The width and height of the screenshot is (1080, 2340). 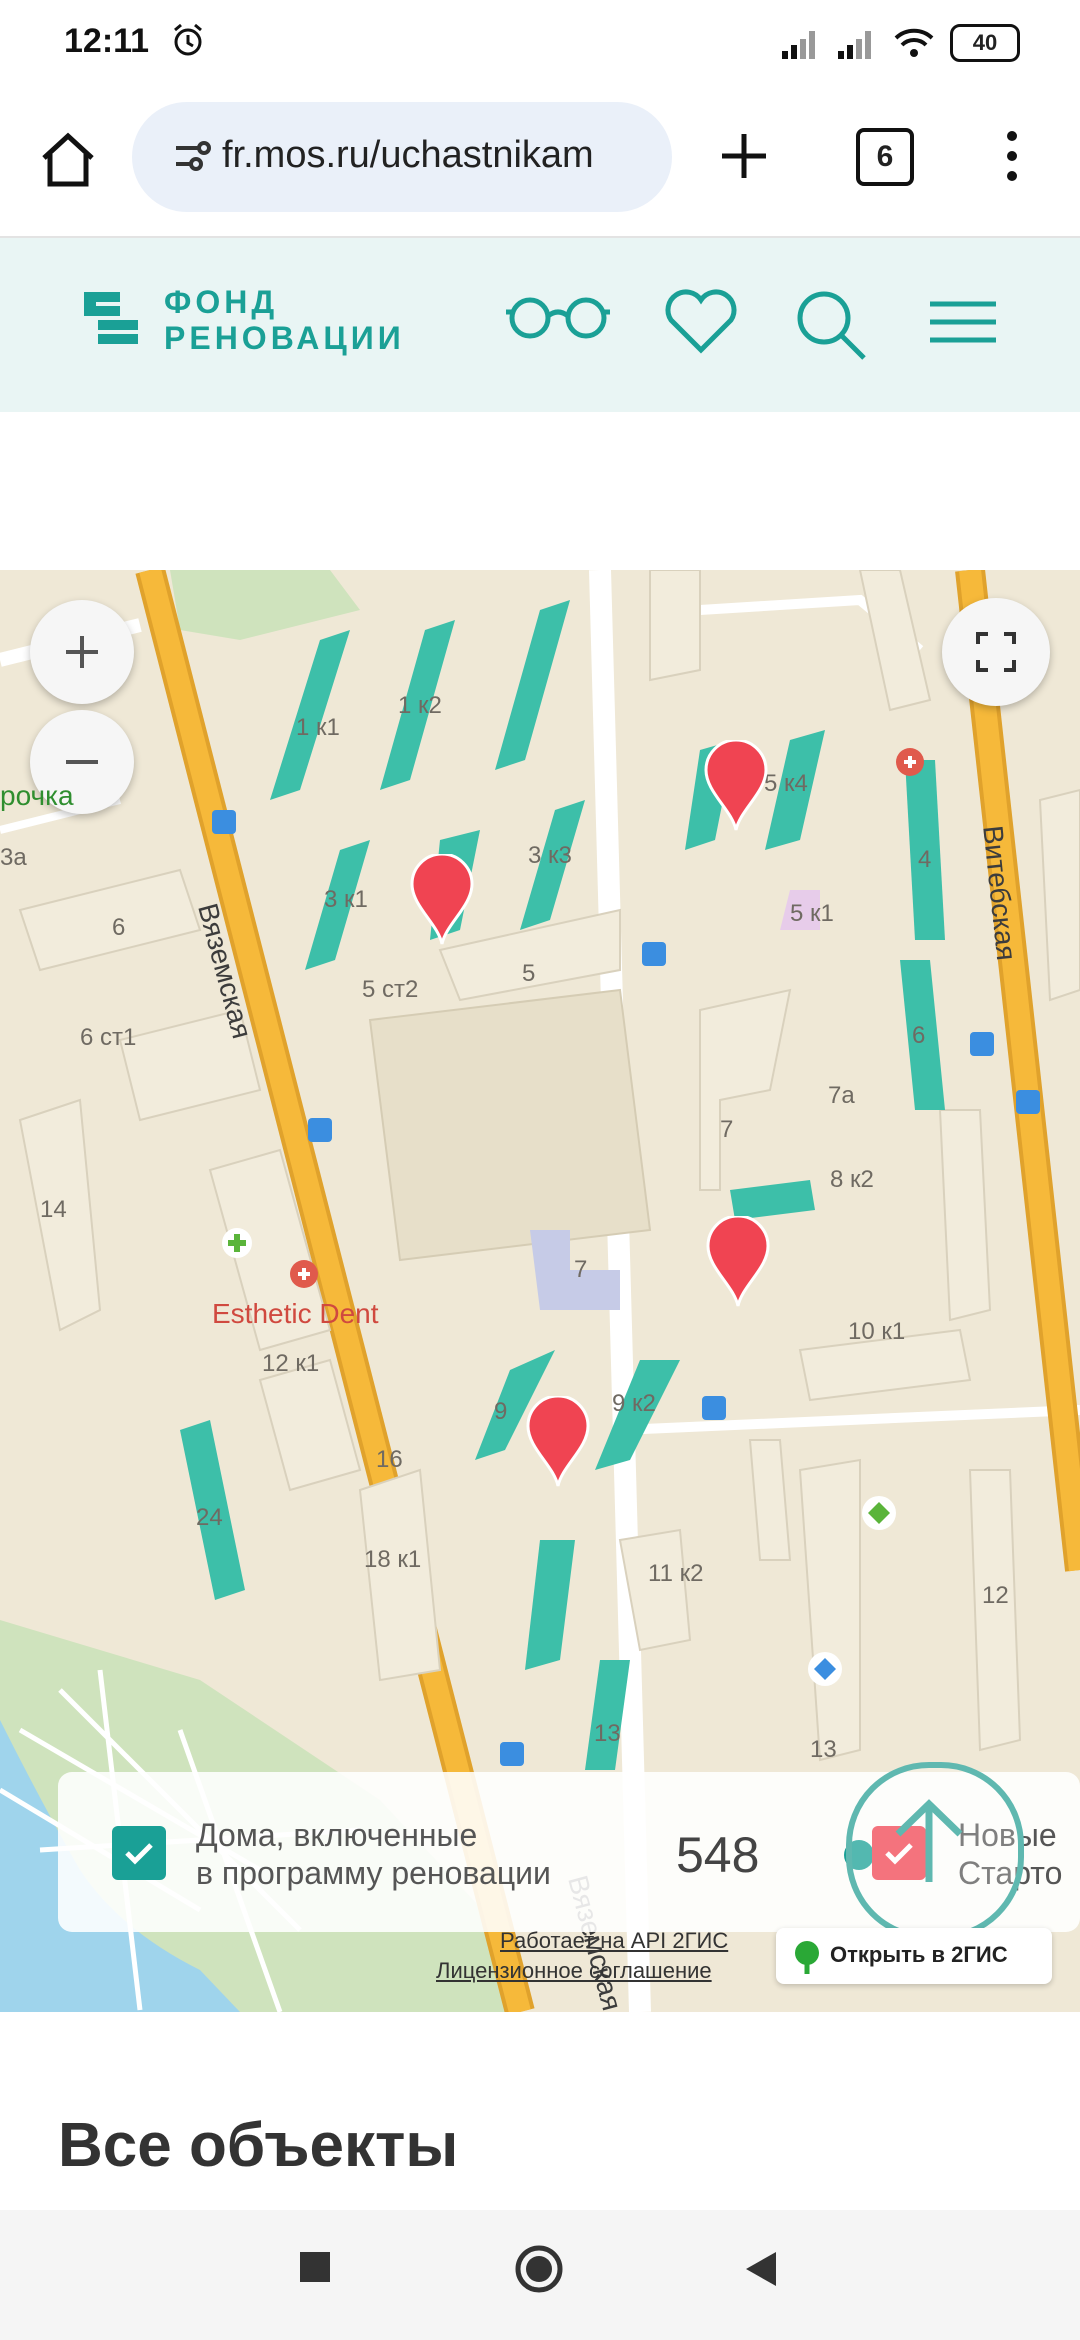 I want to click on building-label: 11 к2, so click(x=676, y=1573).